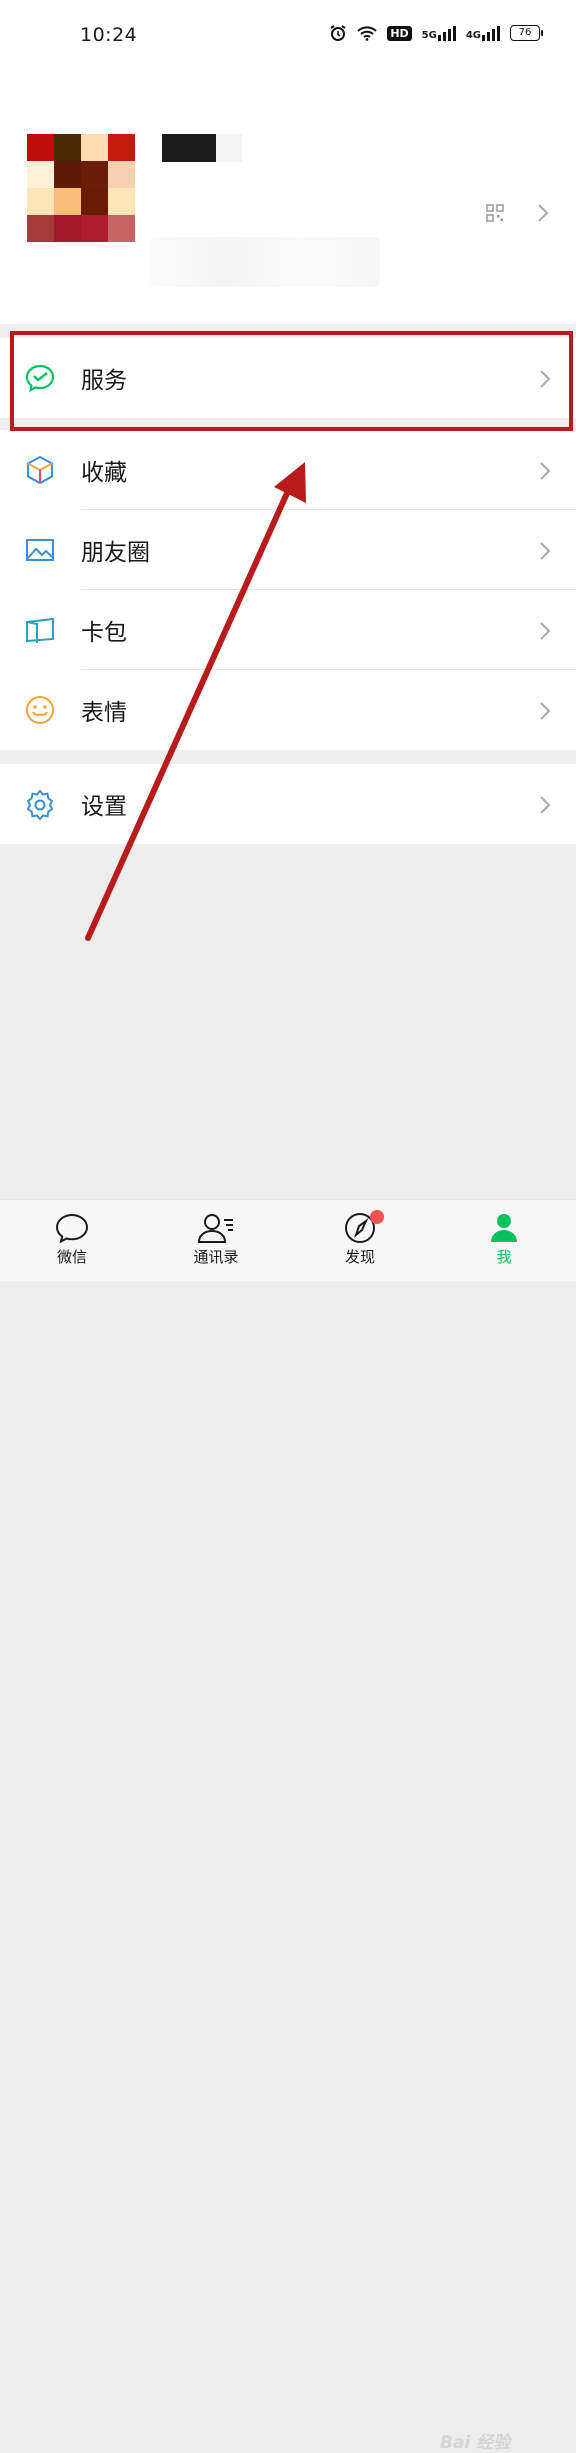 This screenshot has width=576, height=2453. I want to click on status-time: 10:24, so click(109, 35).